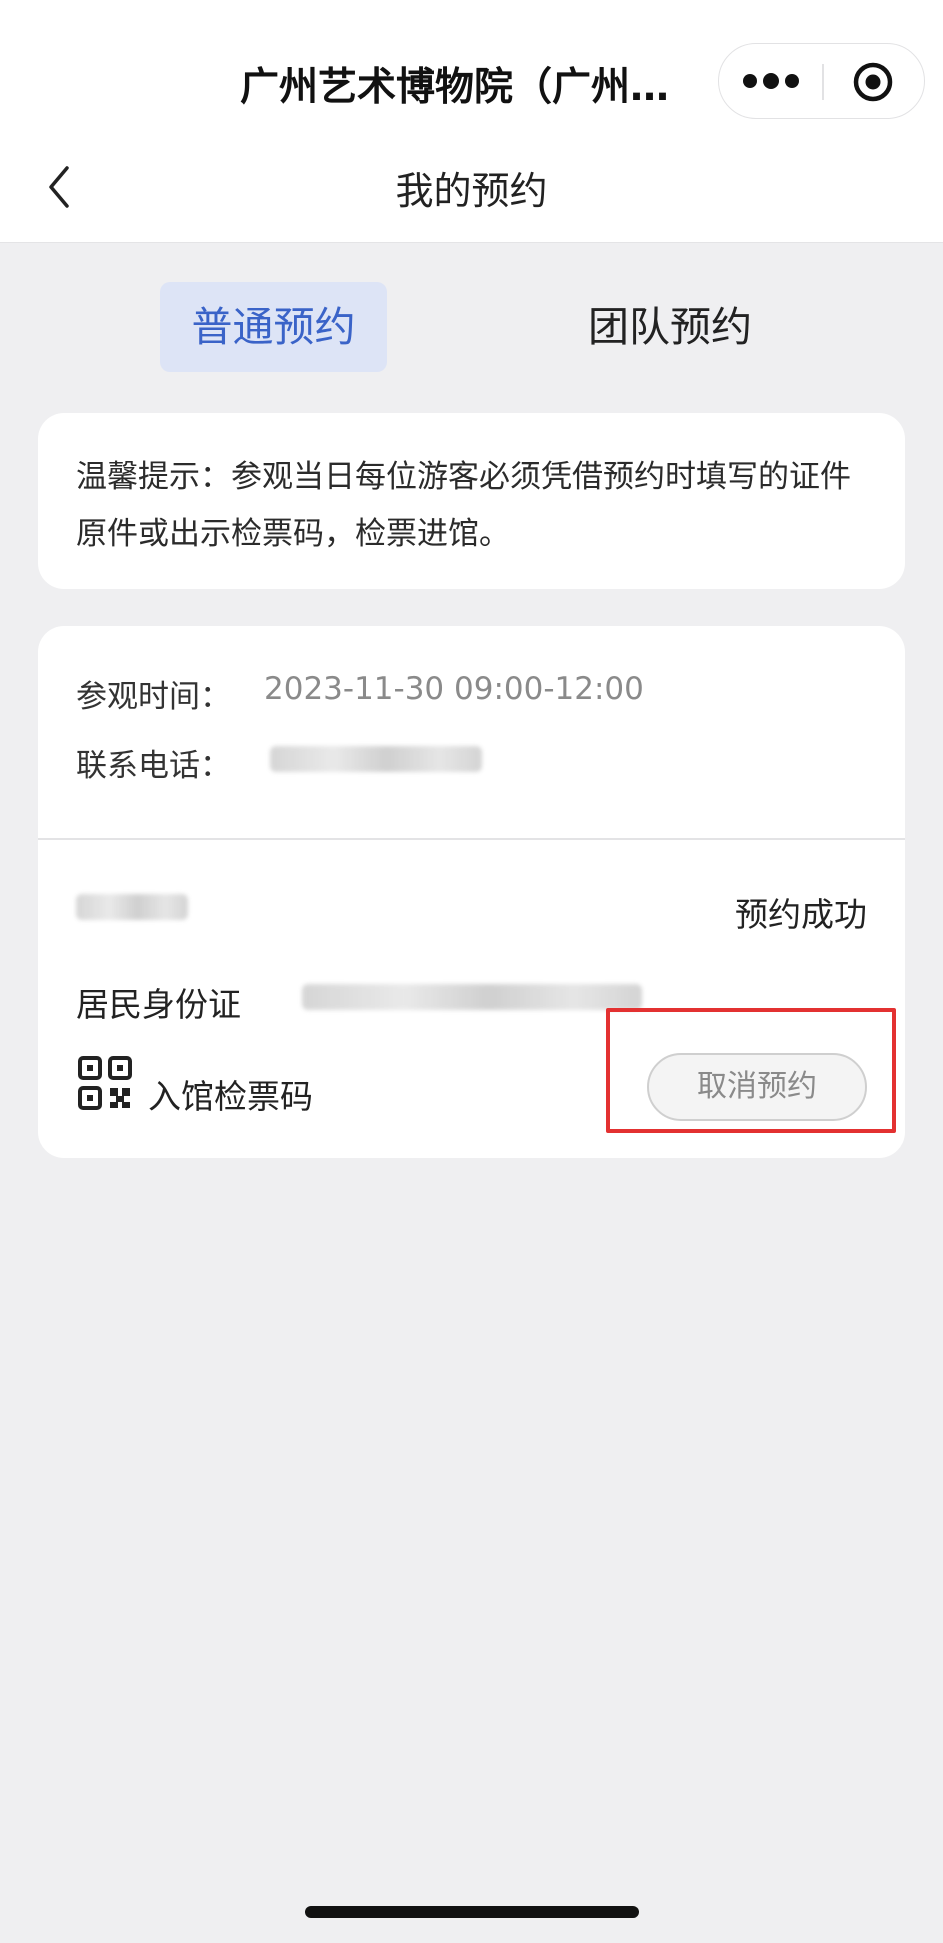  I want to click on phone-label: 联系电话：, so click(153, 766).